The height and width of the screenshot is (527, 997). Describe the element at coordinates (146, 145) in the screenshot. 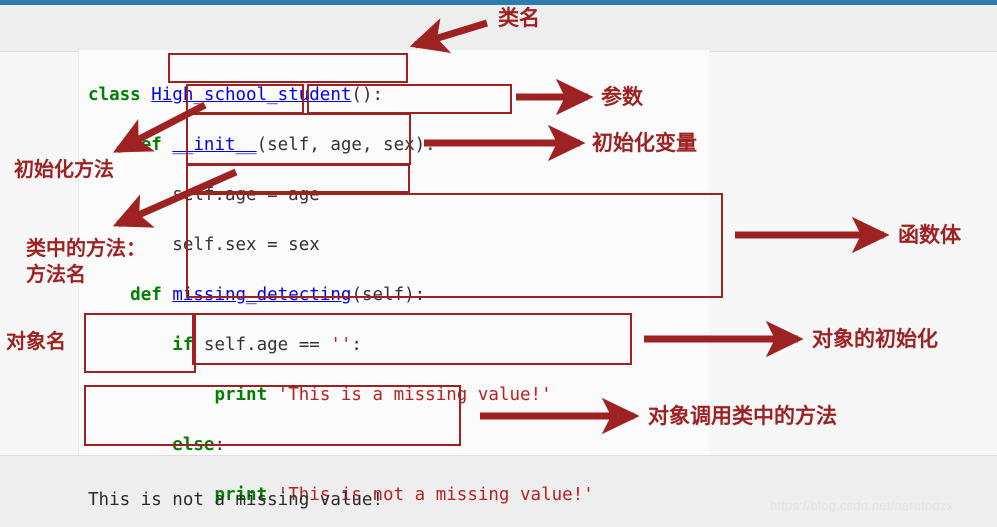

I see `keyword-def-init: def` at that location.